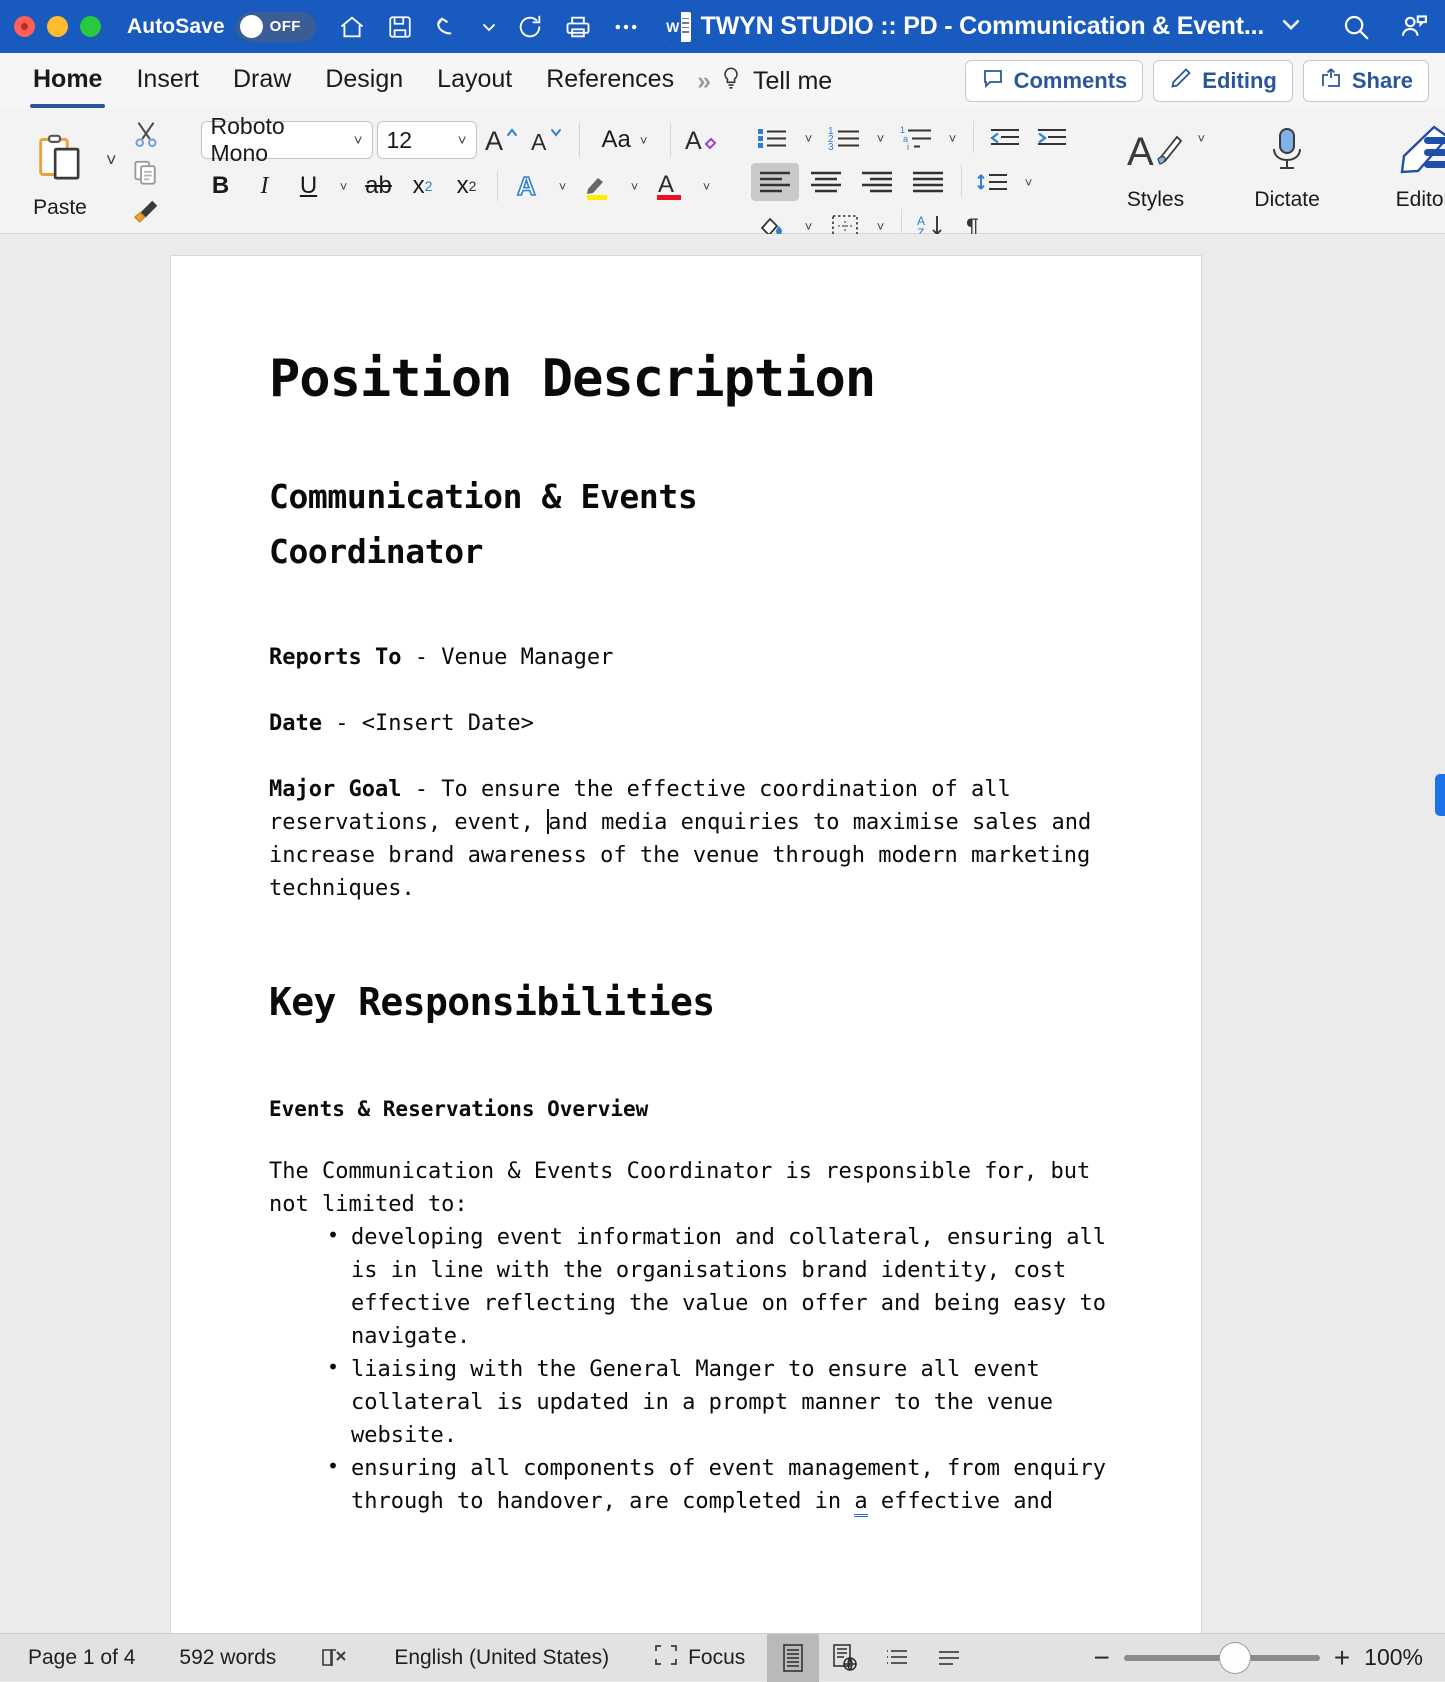 This screenshot has width=1445, height=1682. I want to click on word-document-icon: W, so click(678, 27).